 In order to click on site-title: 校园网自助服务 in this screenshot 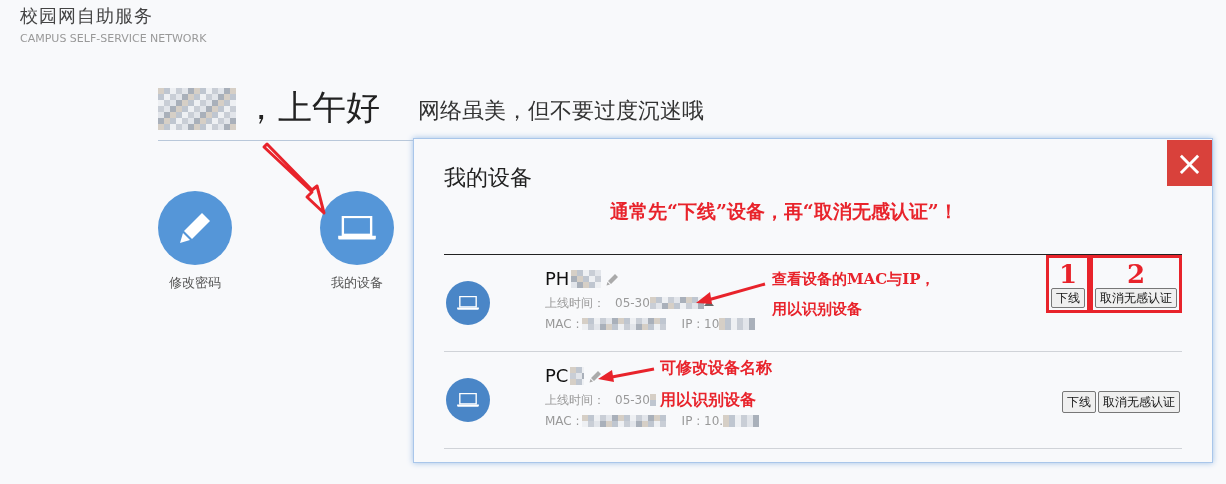, I will do `click(87, 16)`.